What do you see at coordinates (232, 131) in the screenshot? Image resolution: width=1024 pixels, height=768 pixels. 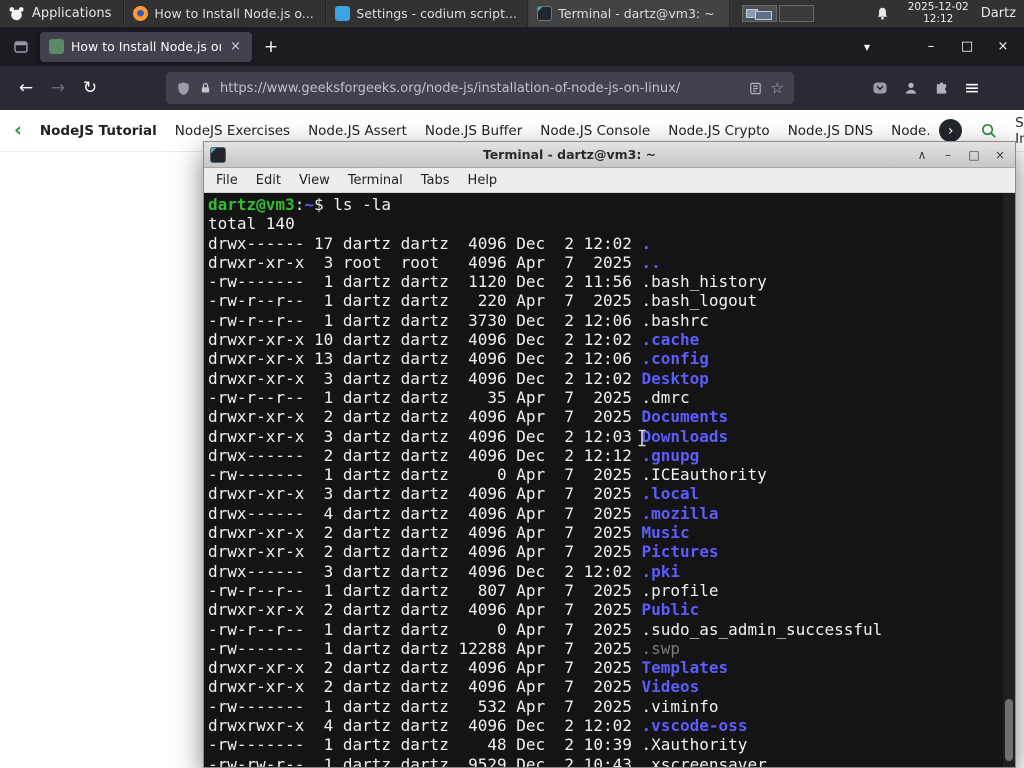 I see `site-nav-item: NodeJS Exercises` at bounding box center [232, 131].